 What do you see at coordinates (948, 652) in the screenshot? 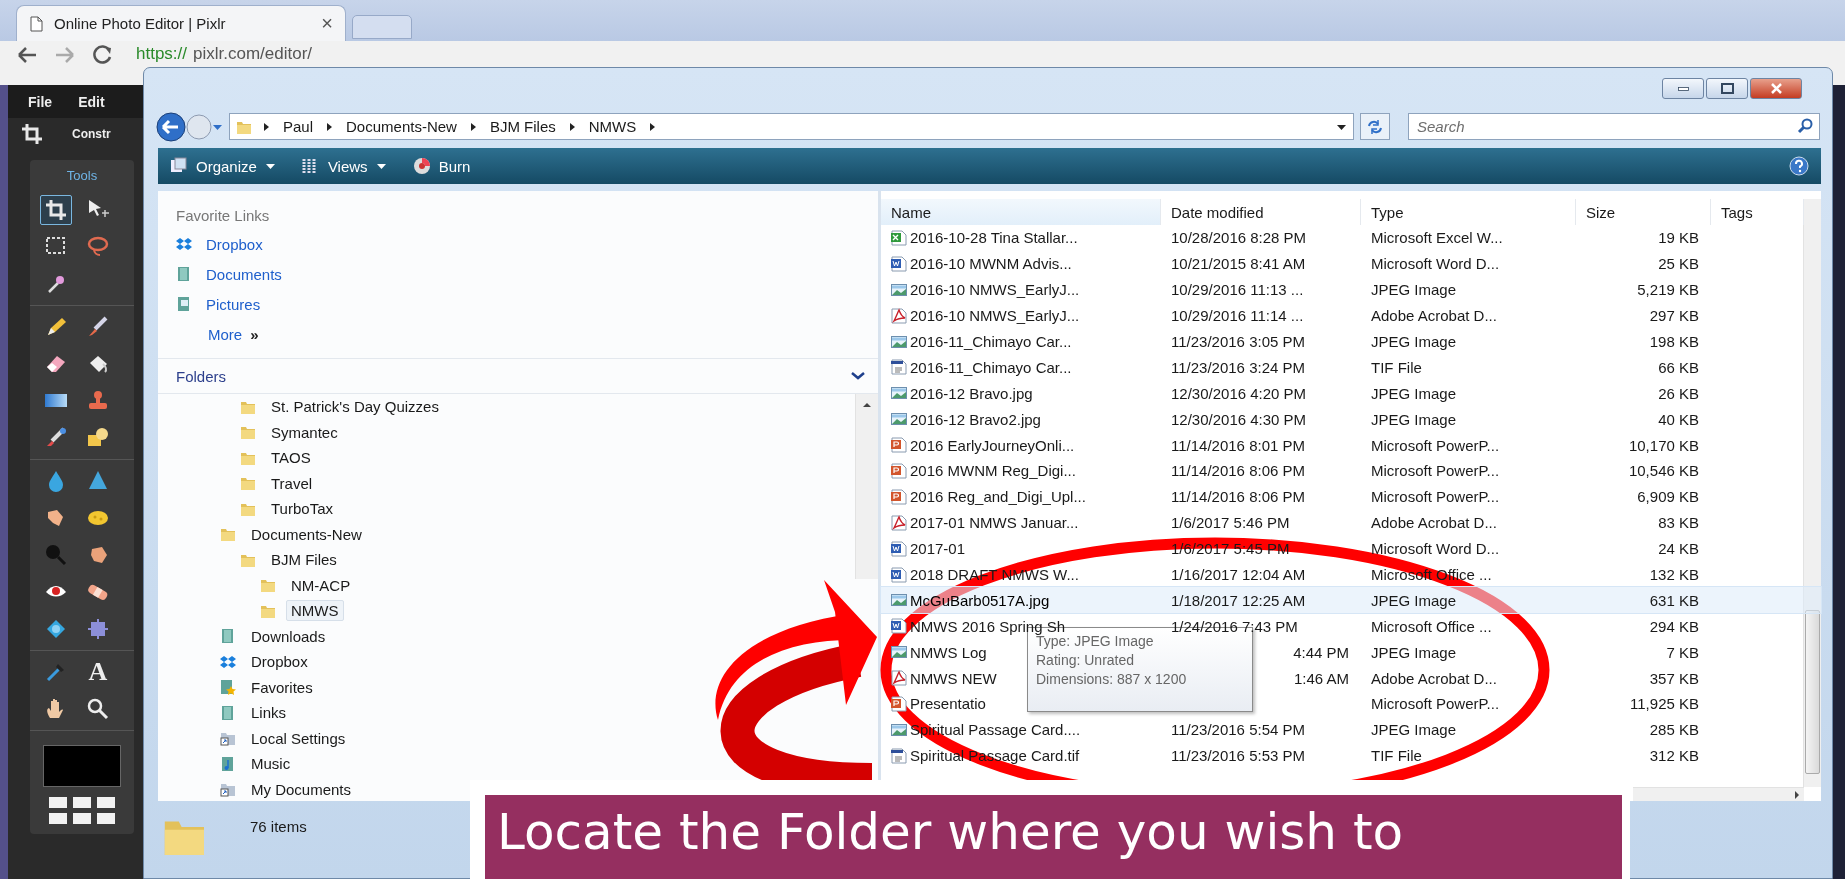
I see `file-name: NMWS Log` at bounding box center [948, 652].